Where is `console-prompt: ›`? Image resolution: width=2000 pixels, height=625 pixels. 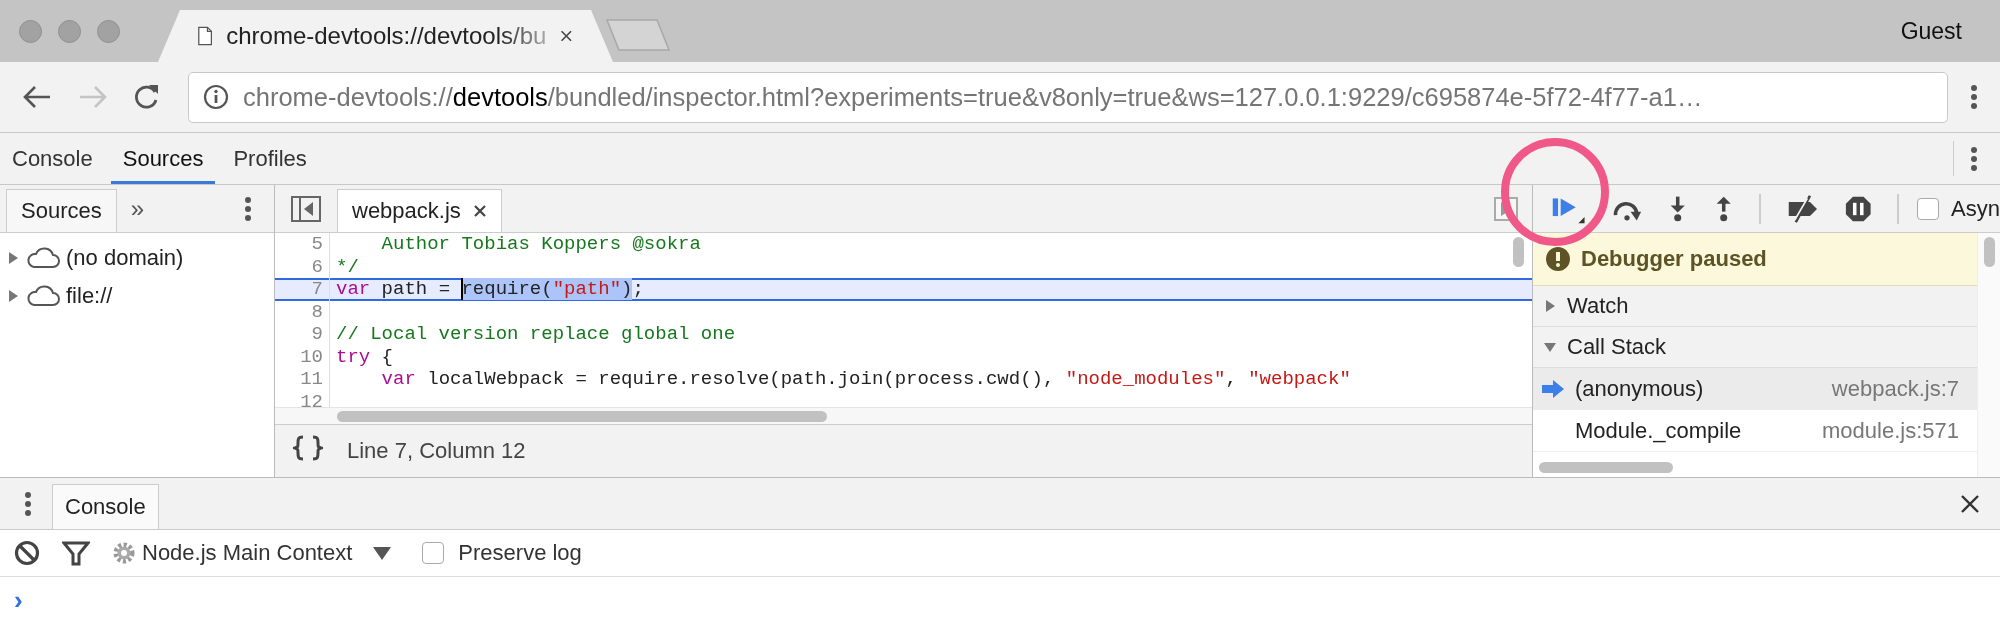
console-prompt: › is located at coordinates (18, 600).